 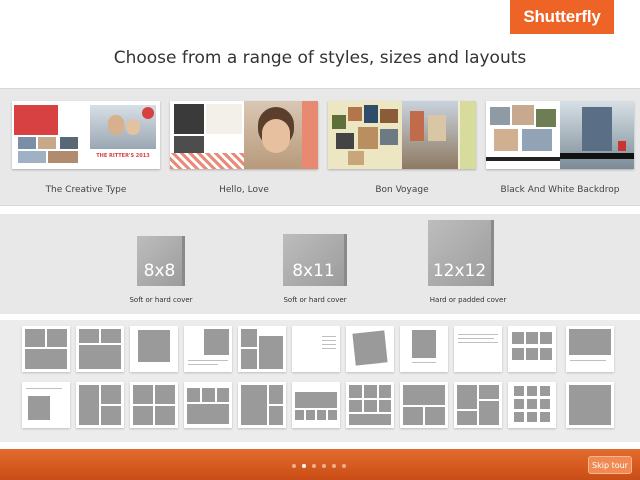 What do you see at coordinates (459, 271) in the screenshot?
I see `size-label: 12x12` at bounding box center [459, 271].